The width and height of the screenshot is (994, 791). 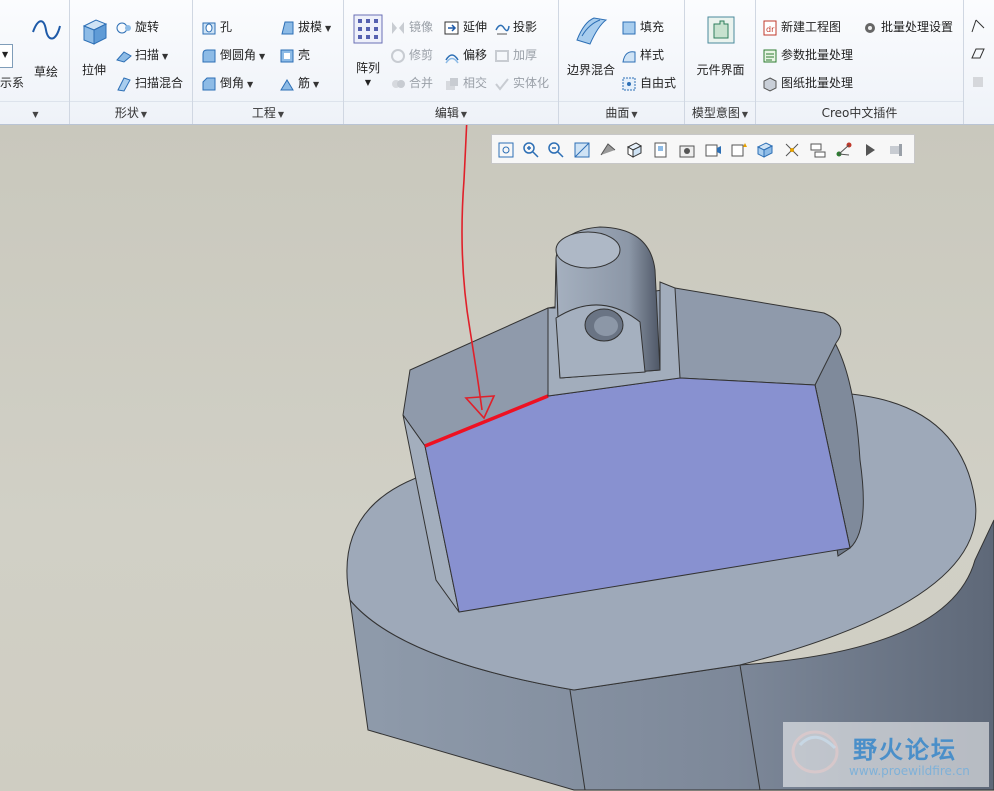 I want to click on datum-display-icon, so click(x=765, y=150).